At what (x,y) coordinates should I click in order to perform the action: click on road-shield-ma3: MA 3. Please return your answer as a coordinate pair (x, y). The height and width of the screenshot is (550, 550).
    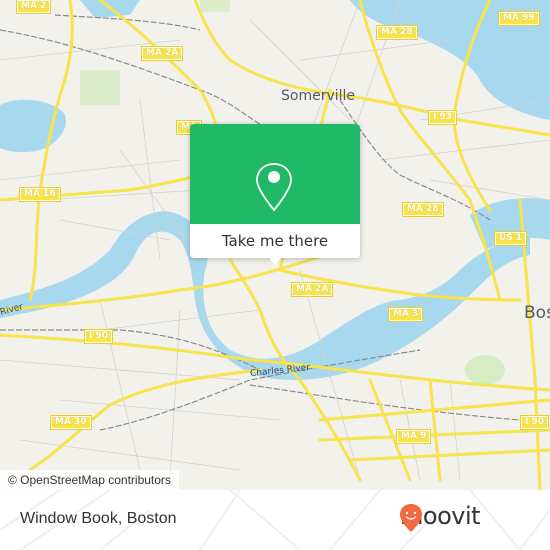
    Looking at the image, I should click on (405, 314).